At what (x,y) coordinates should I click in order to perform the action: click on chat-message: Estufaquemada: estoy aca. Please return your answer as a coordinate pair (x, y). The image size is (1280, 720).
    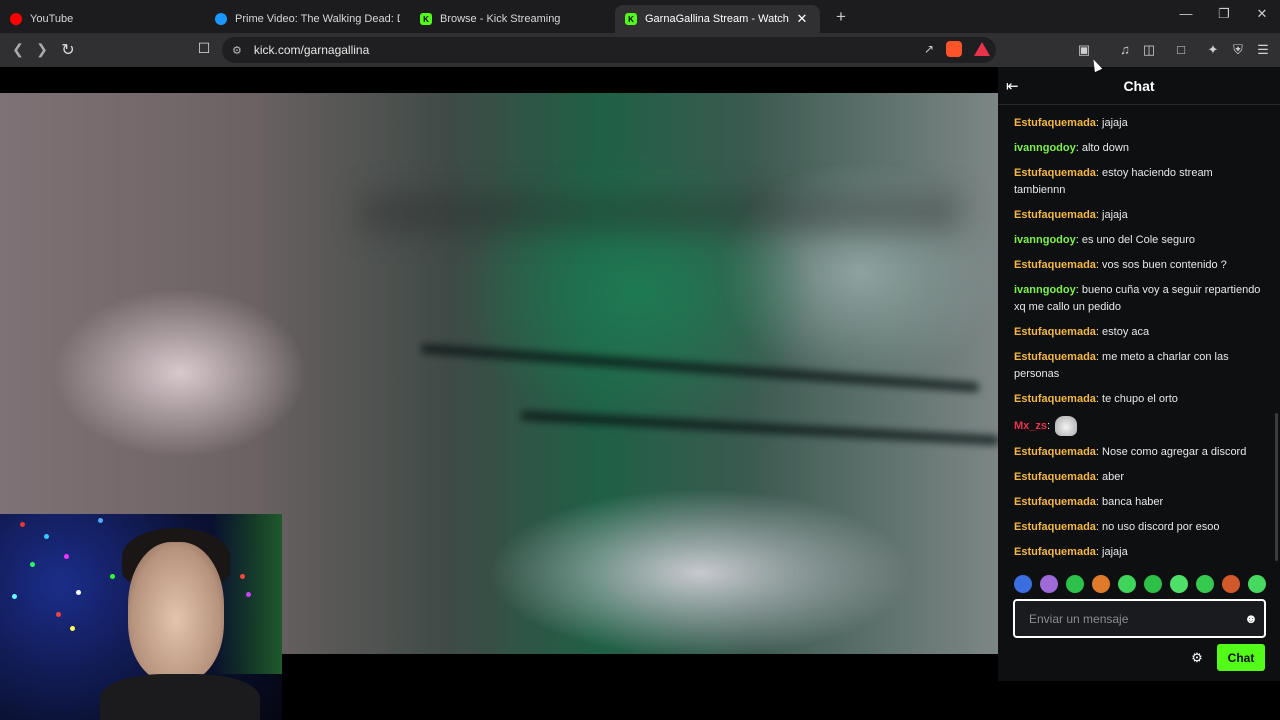
    Looking at the image, I should click on (1140, 332).